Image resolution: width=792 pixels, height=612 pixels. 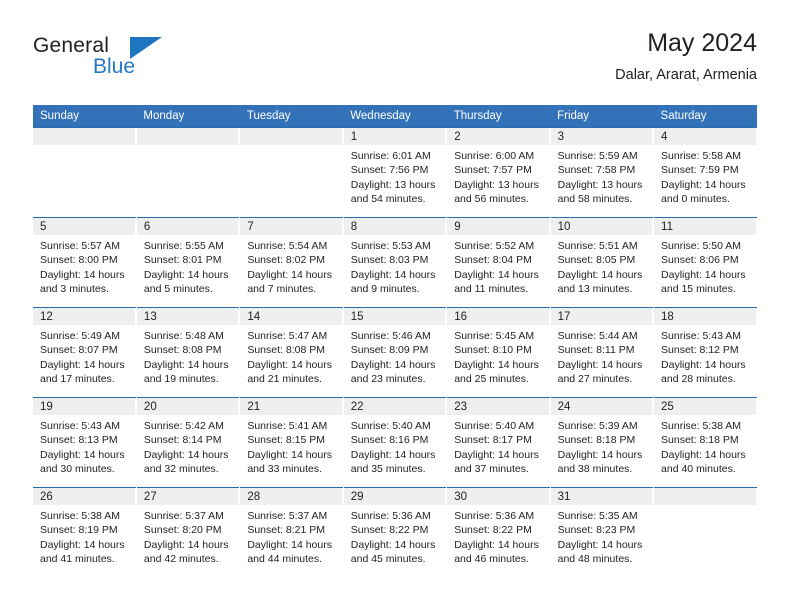 What do you see at coordinates (291, 316) in the screenshot?
I see `day-number: 14` at bounding box center [291, 316].